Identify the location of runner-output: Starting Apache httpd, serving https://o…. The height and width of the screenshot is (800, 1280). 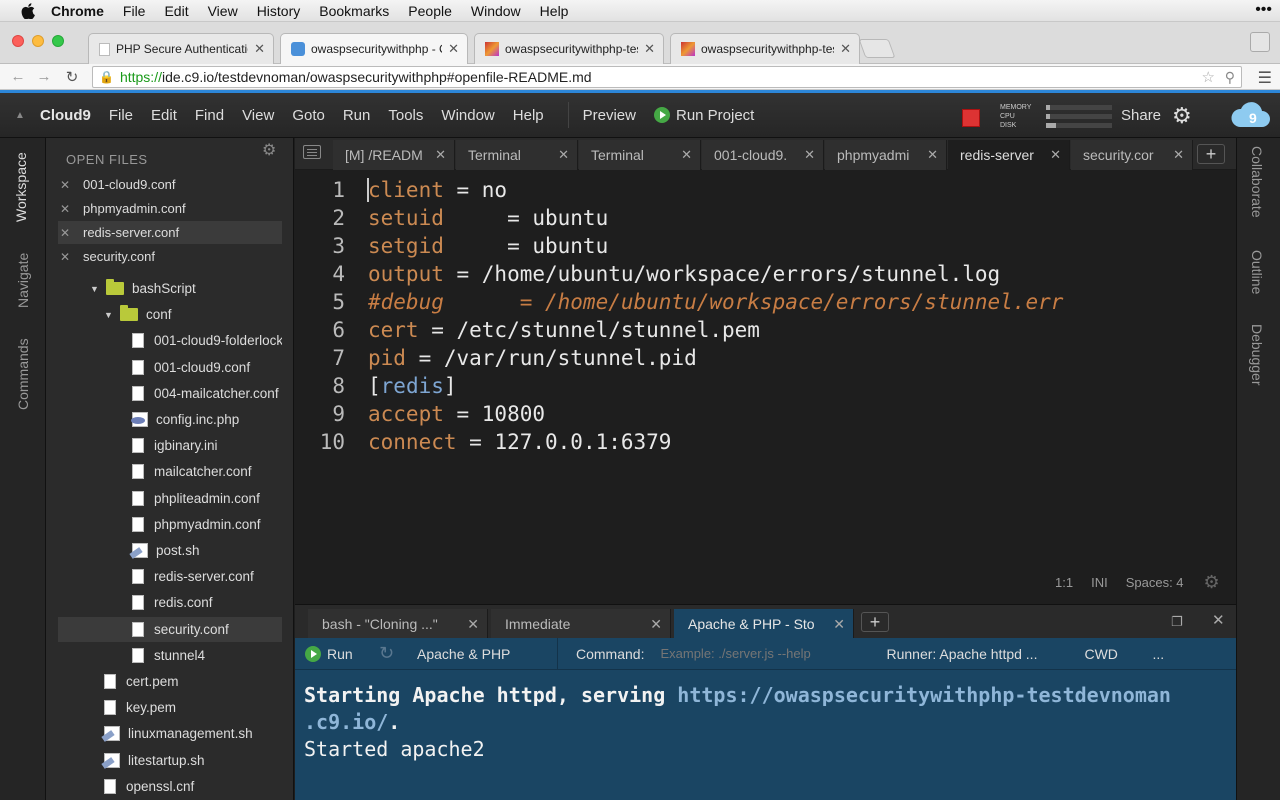
(765, 735).